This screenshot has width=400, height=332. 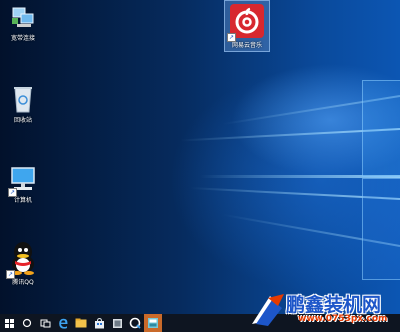 I want to click on qq-browser-icon, so click(x=135, y=323).